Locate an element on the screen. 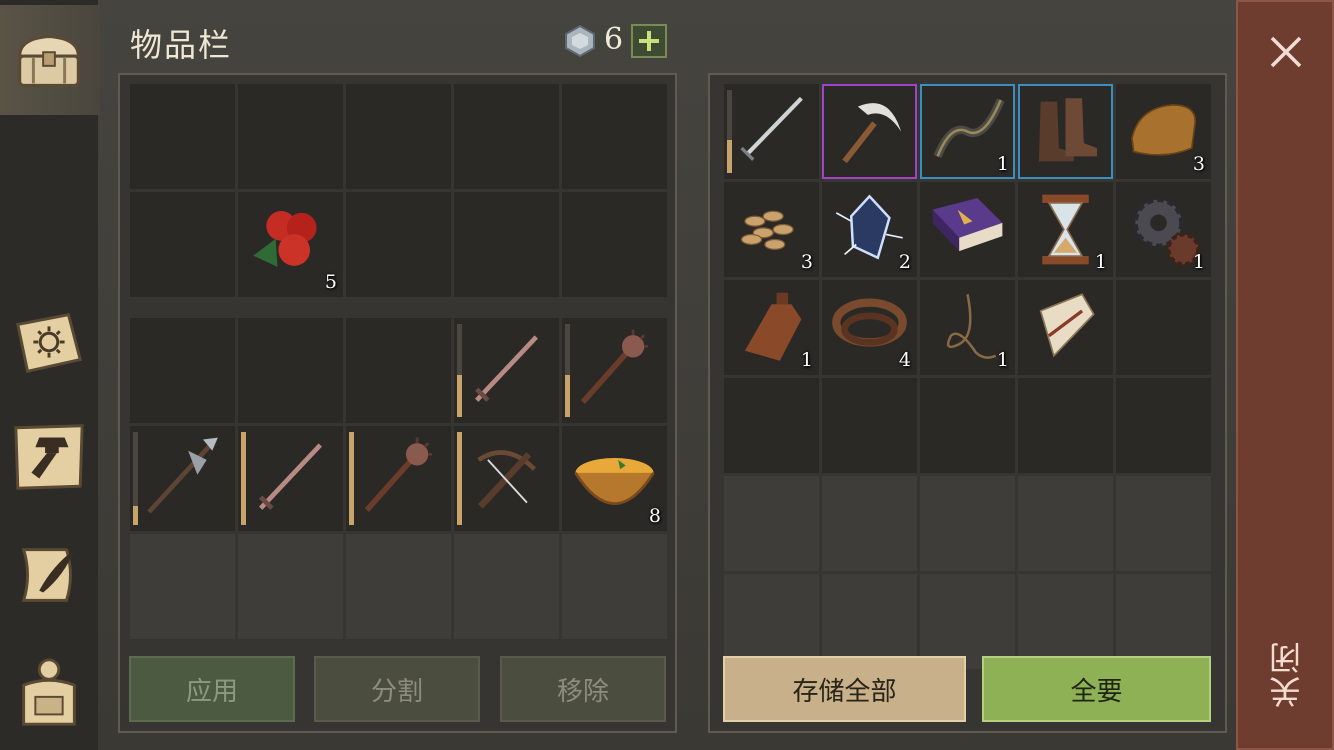  halberd-slot is located at coordinates (182, 478).